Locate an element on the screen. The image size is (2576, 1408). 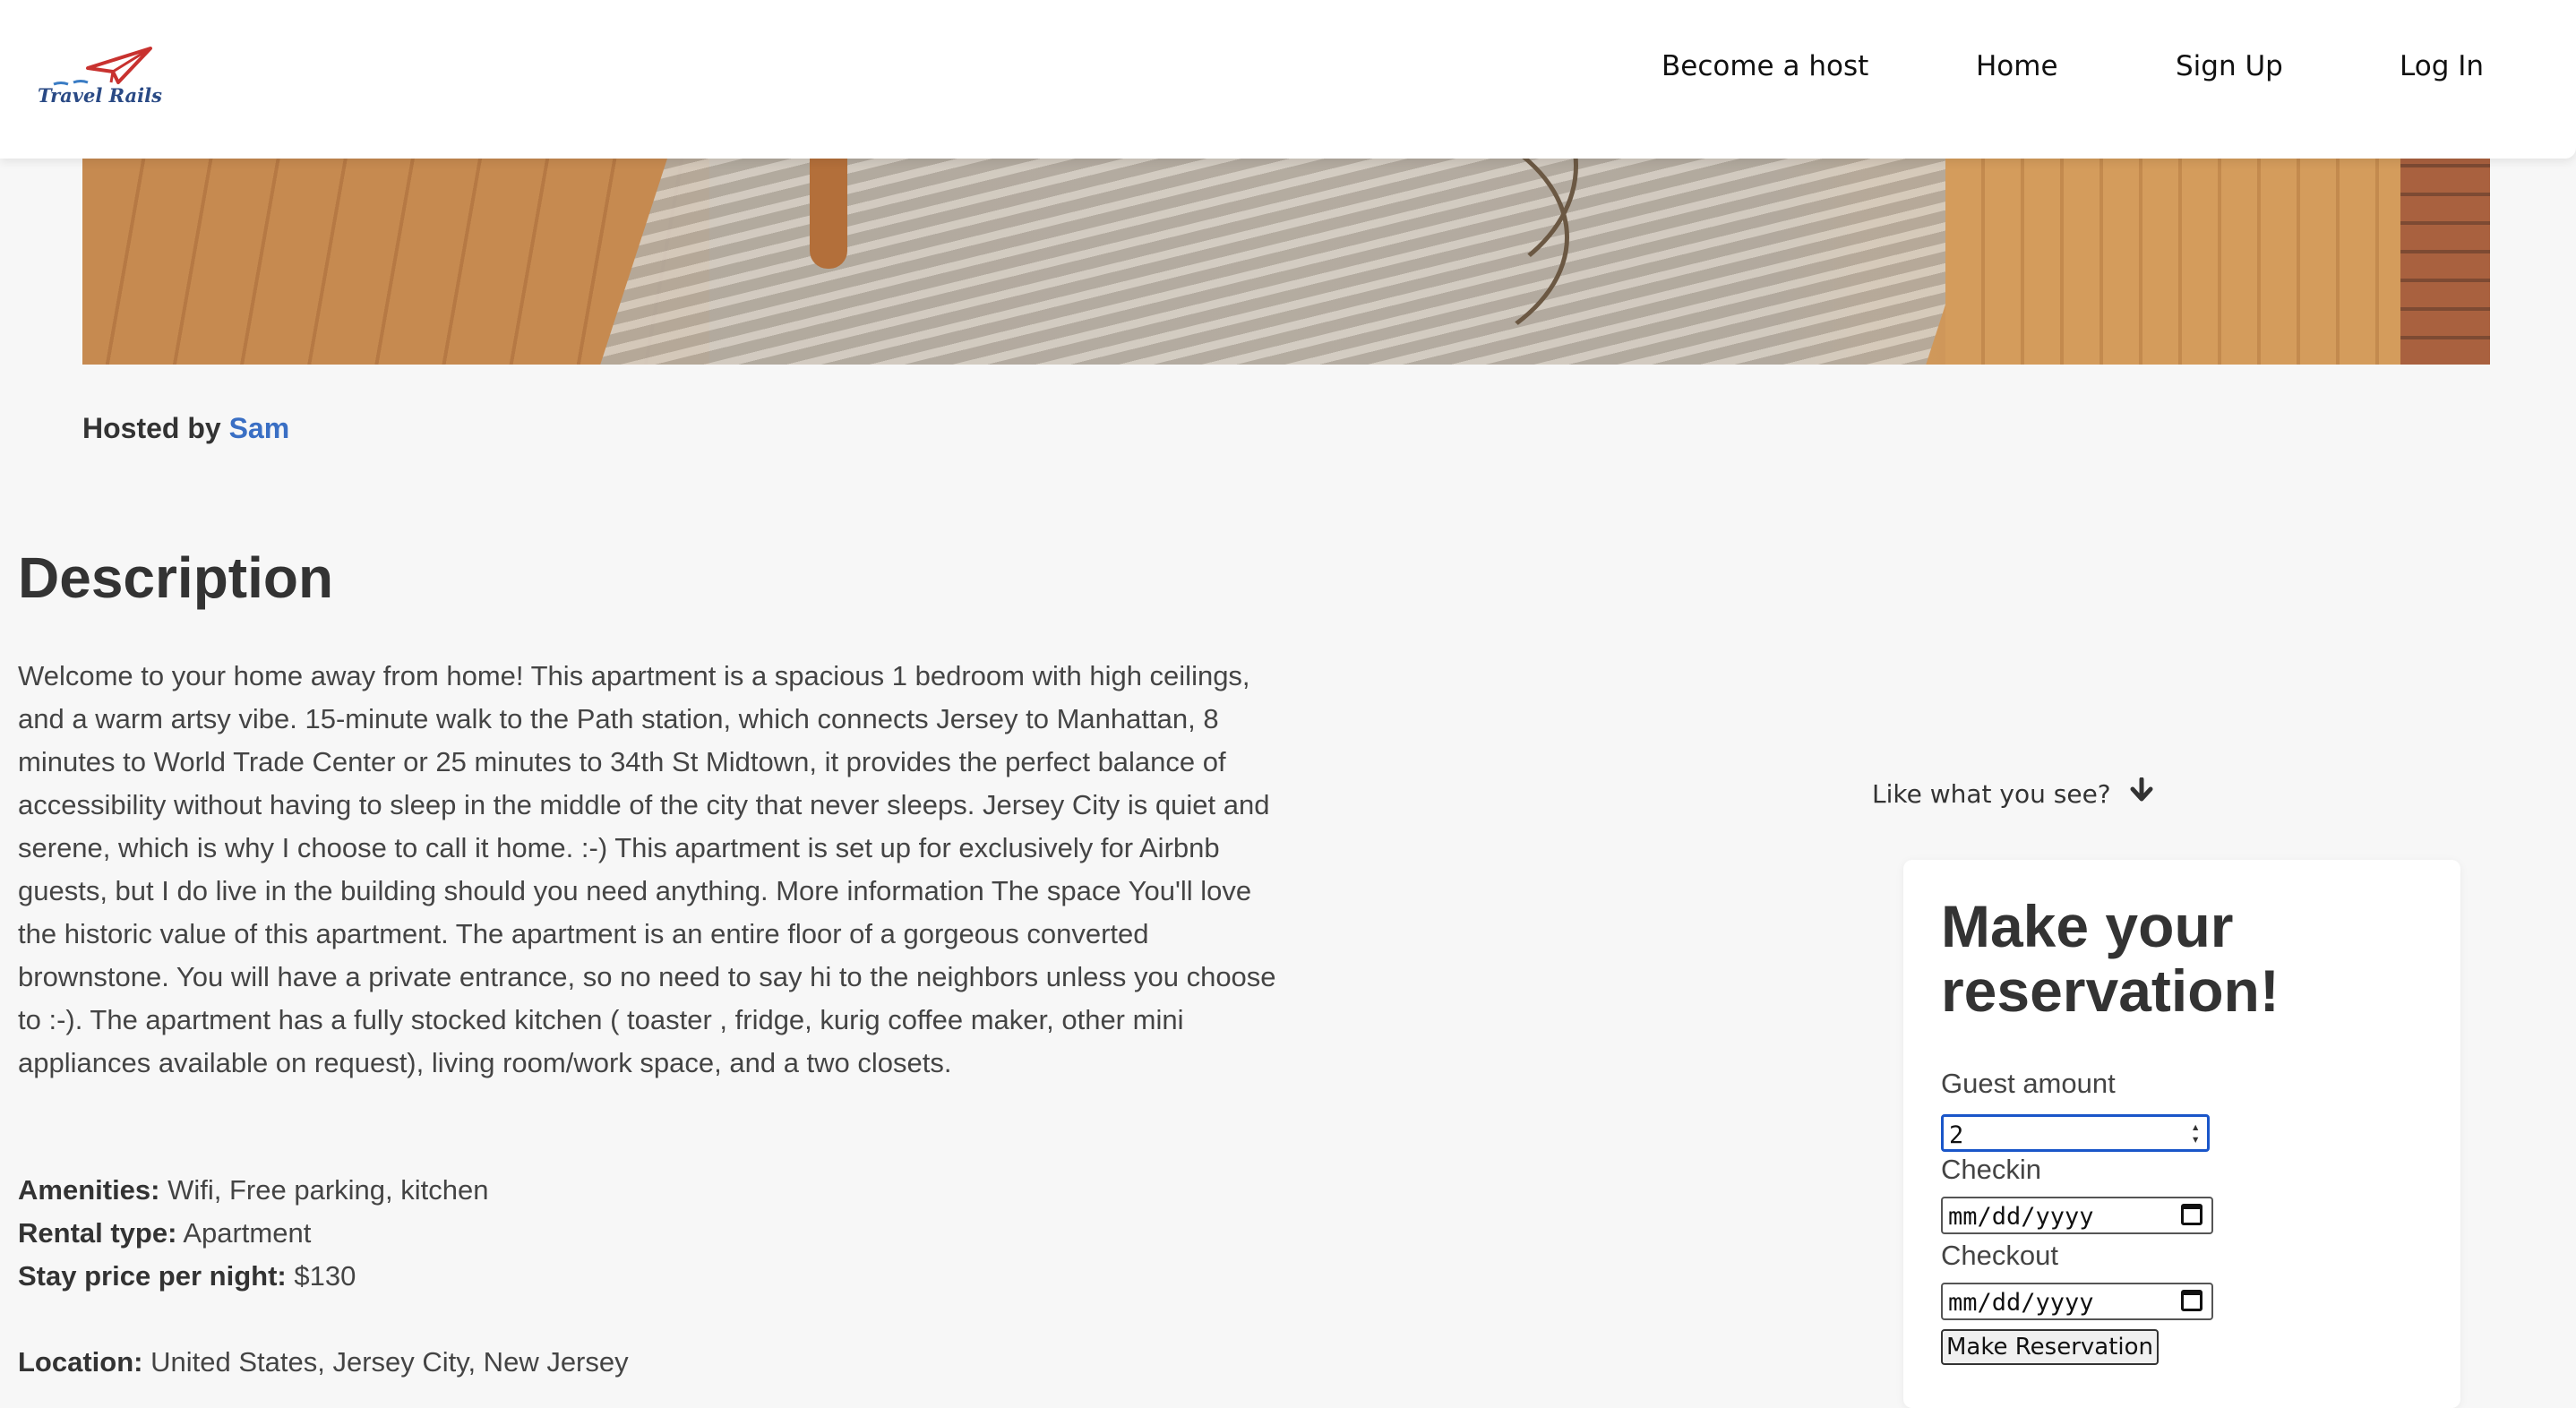
reservation-teaser: Like what you see? is located at coordinates (2012, 793).